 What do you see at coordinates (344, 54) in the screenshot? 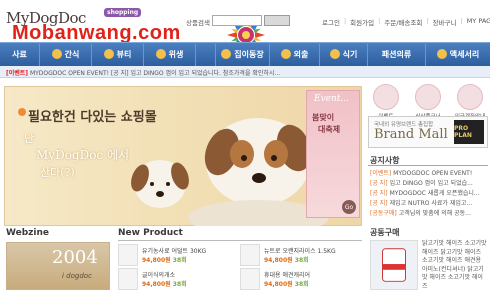
I see `nav-item-dishes: 식기` at bounding box center [344, 54].